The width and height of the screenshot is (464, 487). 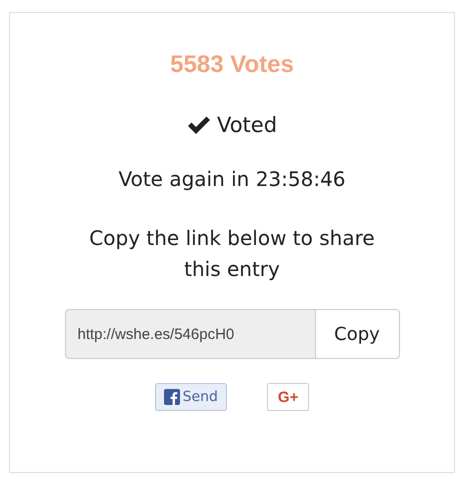 What do you see at coordinates (357, 334) in the screenshot?
I see `copy-button: Copy` at bounding box center [357, 334].